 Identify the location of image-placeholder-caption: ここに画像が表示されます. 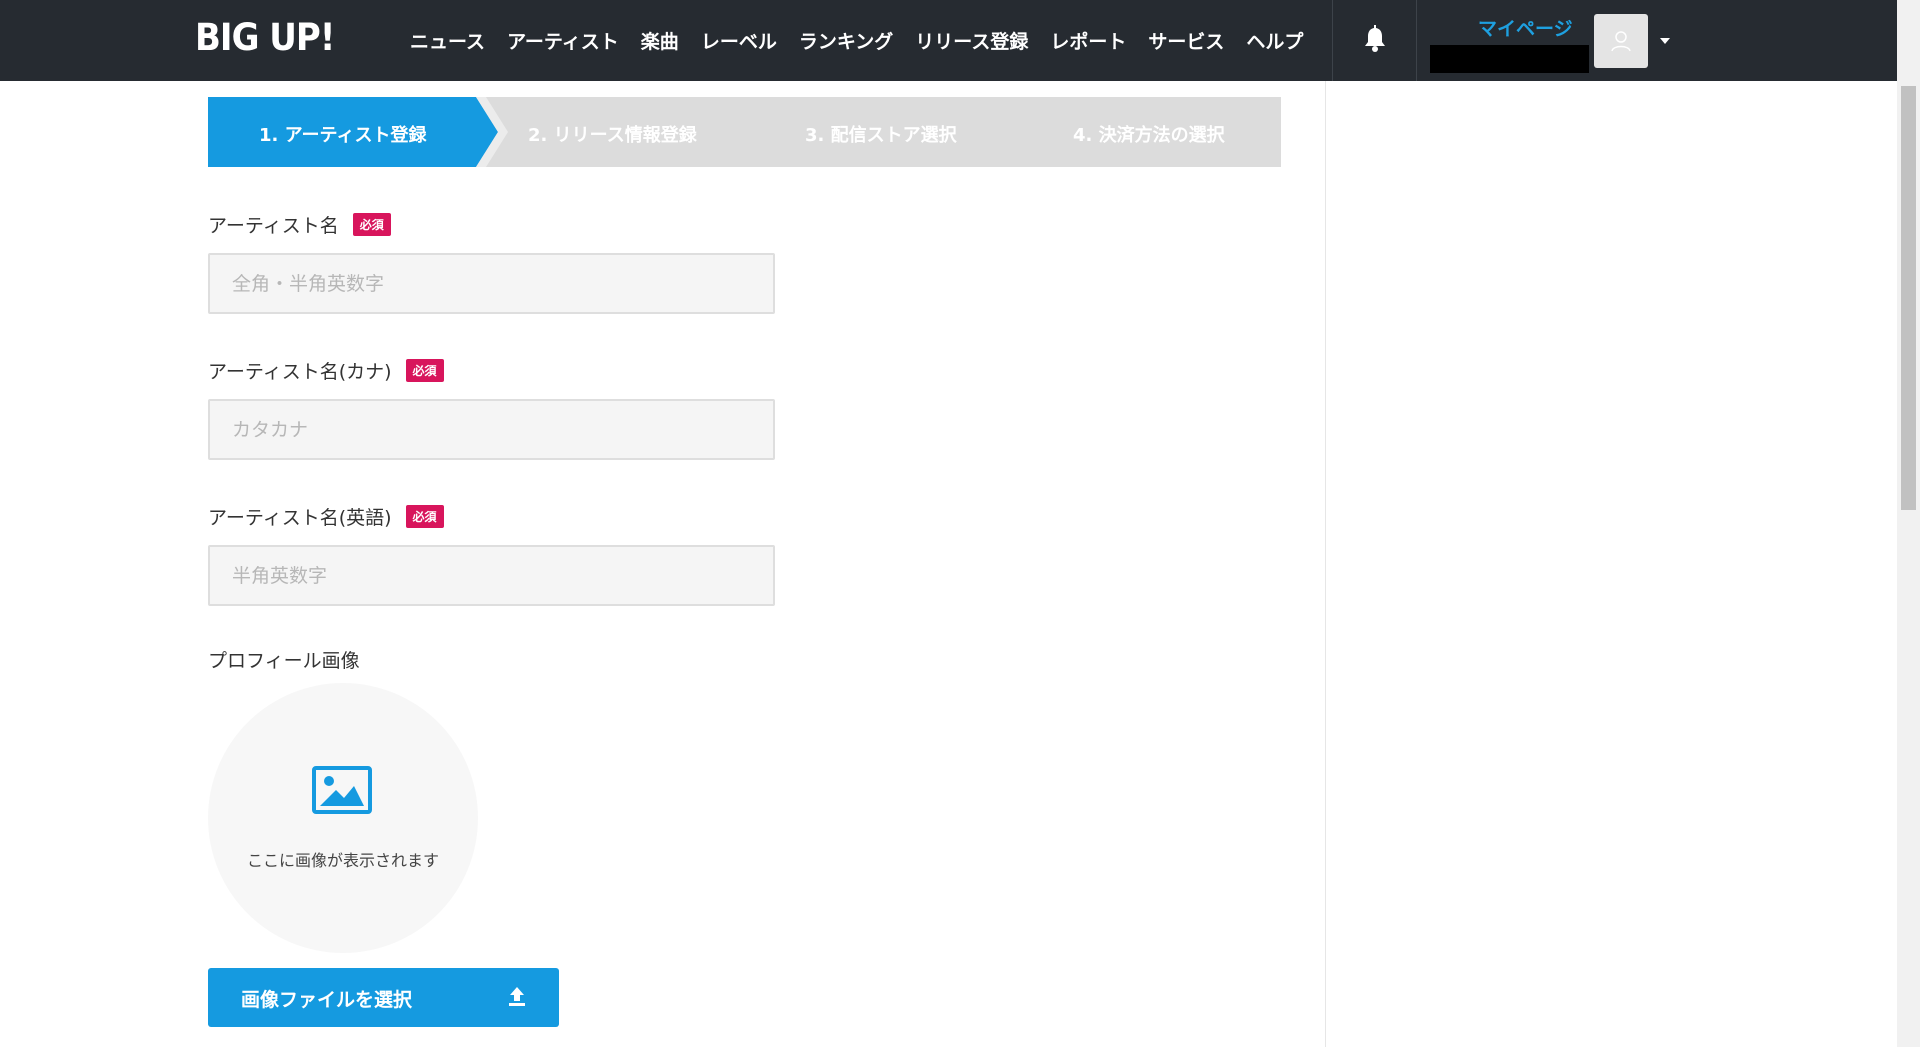
(342, 860).